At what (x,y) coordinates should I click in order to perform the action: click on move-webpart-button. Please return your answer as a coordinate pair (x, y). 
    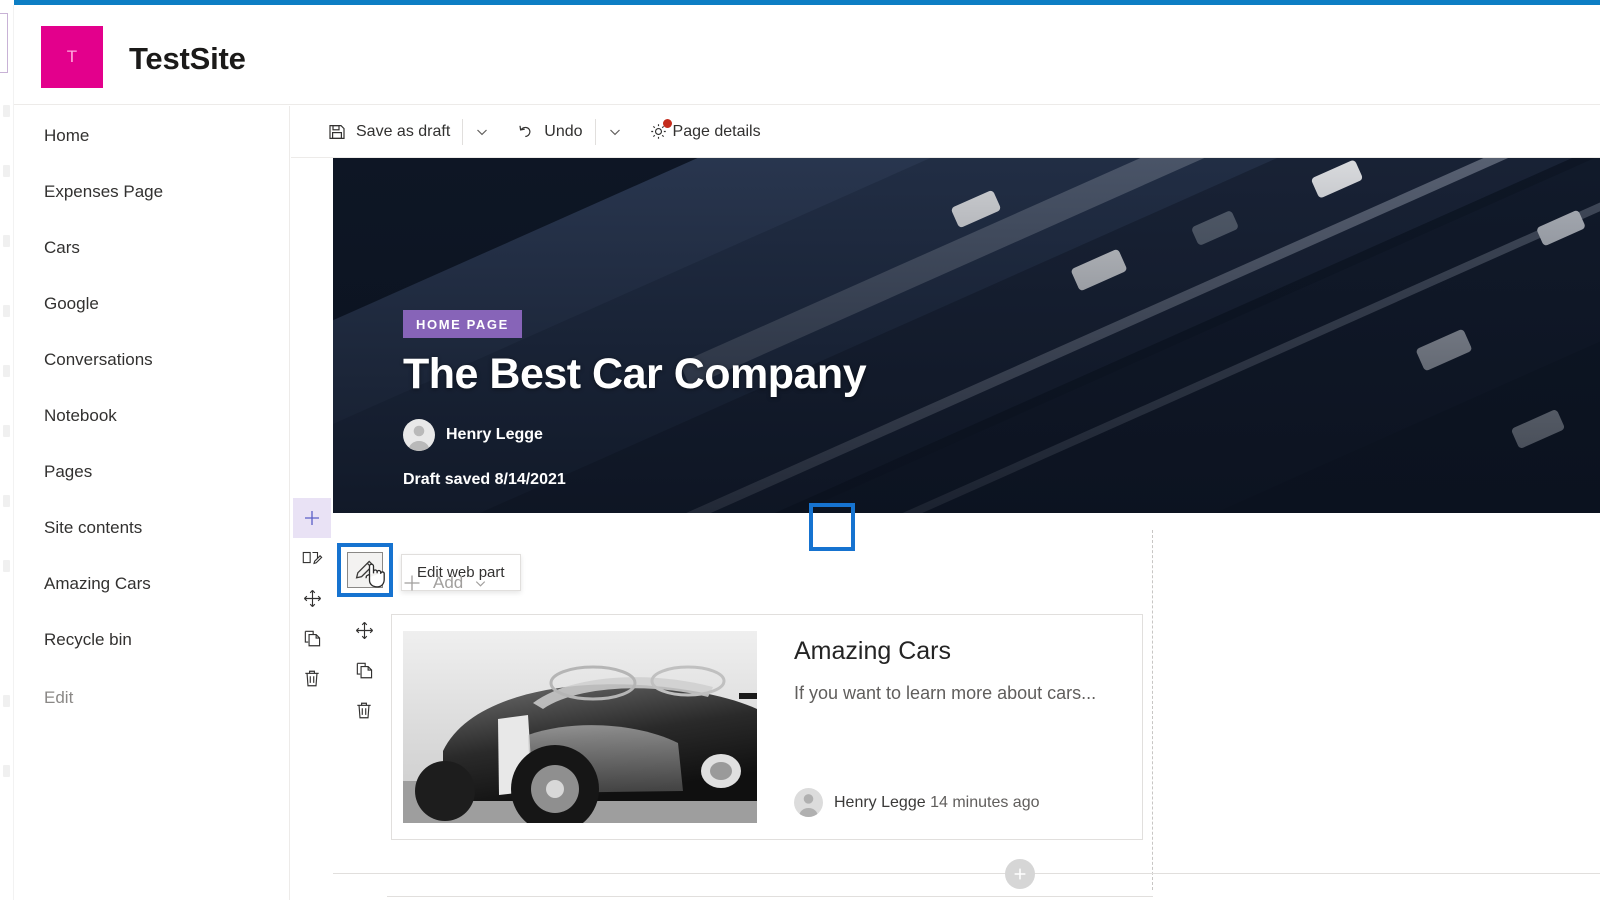
    Looking at the image, I should click on (364, 630).